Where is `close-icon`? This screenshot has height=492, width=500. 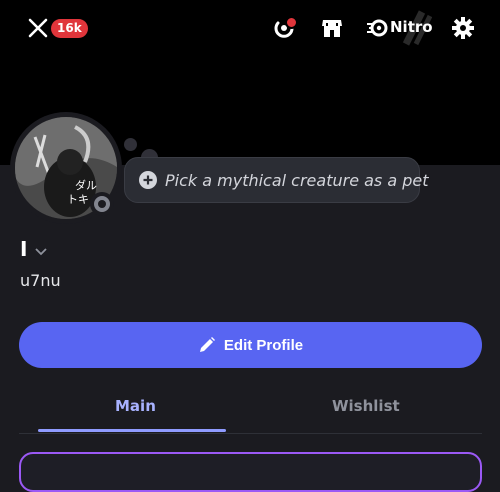
close-icon is located at coordinates (38, 28).